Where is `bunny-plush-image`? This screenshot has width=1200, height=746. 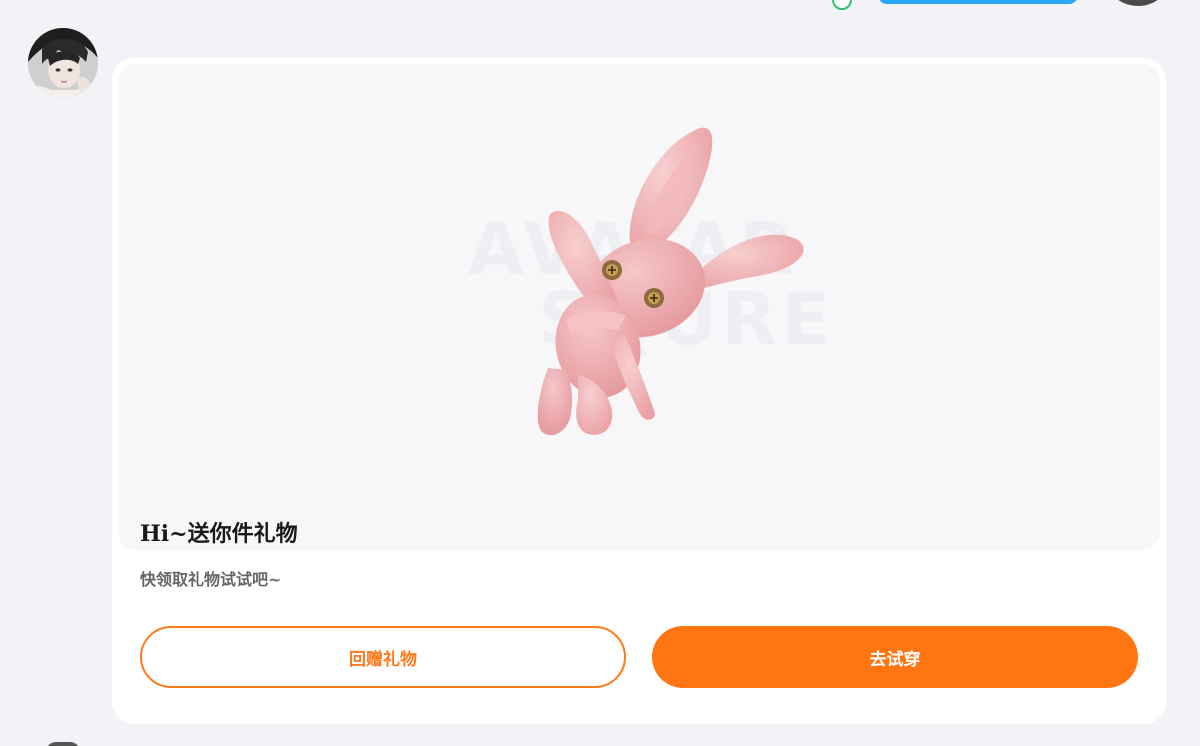
bunny-plush-image is located at coordinates (670, 281).